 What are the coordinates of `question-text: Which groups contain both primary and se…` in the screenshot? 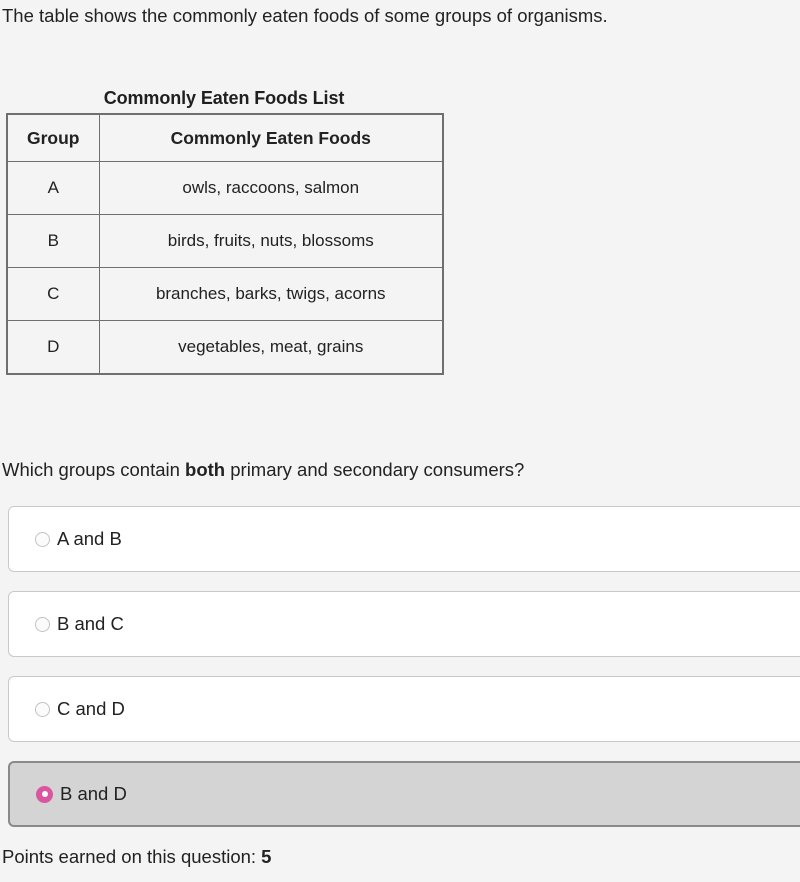 It's located at (397, 470).